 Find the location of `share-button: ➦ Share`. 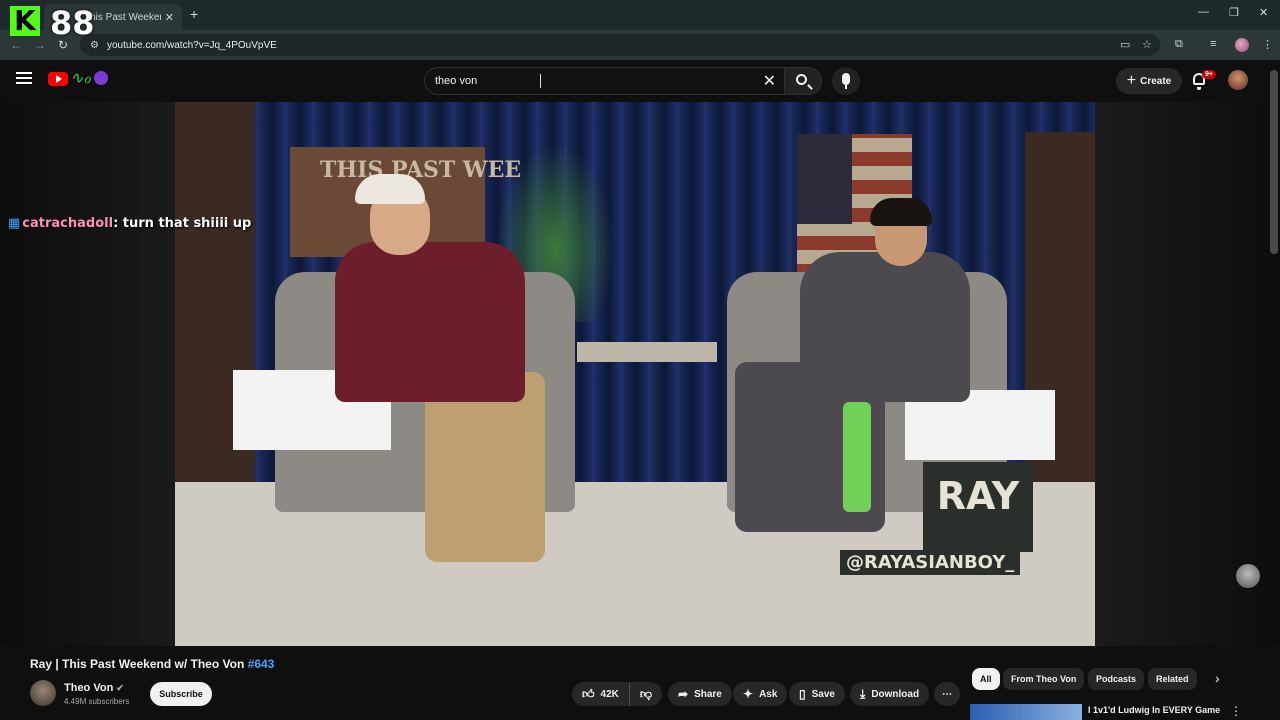

share-button: ➦ Share is located at coordinates (700, 694).